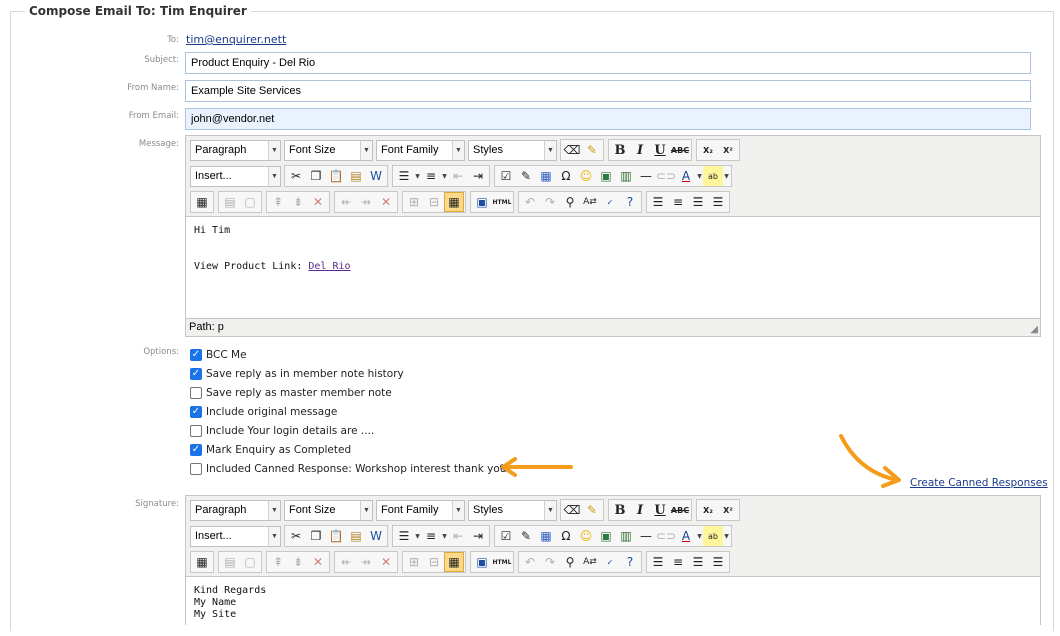 The height and width of the screenshot is (636, 1060). Describe the element at coordinates (278, 562) in the screenshot. I see `sig-insert-row-before-icon: ⇞` at that location.